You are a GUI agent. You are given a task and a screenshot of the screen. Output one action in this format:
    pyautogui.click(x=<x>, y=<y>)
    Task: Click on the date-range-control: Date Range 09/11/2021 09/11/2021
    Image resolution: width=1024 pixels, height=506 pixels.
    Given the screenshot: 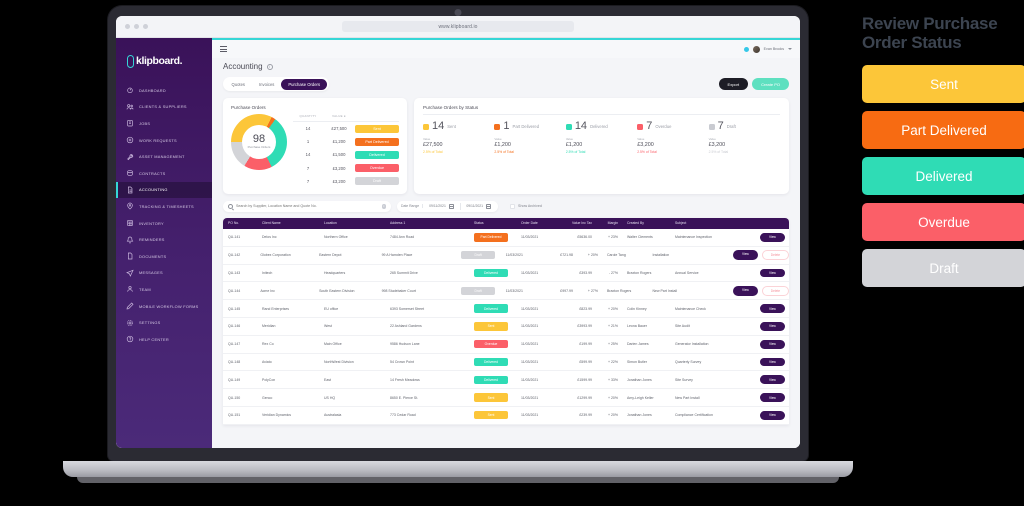 What is the action you would take?
    pyautogui.click(x=448, y=206)
    